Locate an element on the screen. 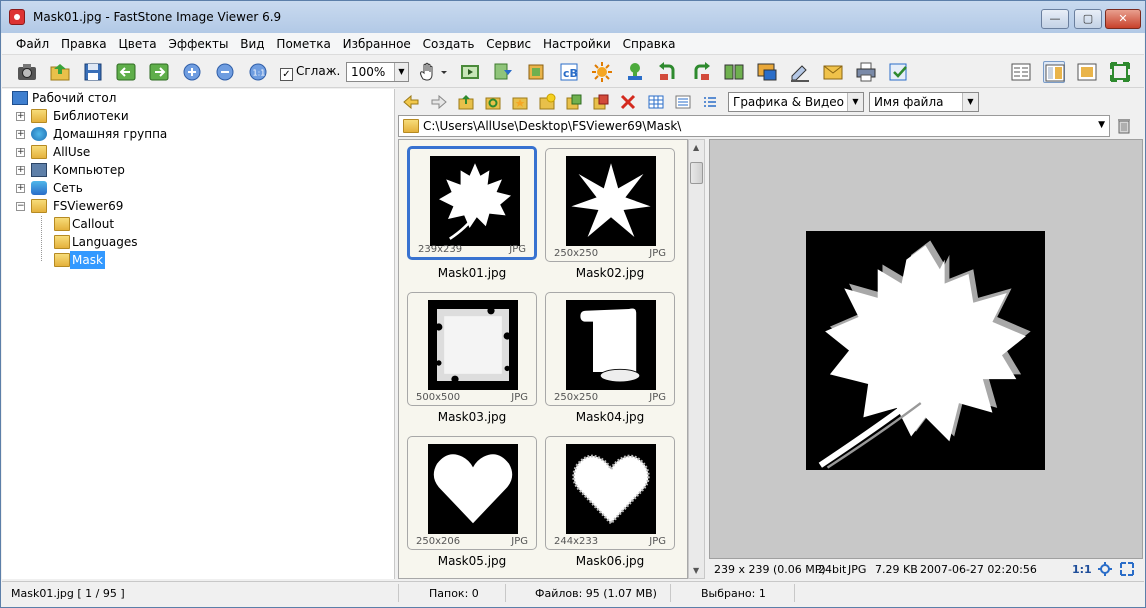 The width and height of the screenshot is (1146, 608). svg-text: cB is located at coordinates (570, 73).